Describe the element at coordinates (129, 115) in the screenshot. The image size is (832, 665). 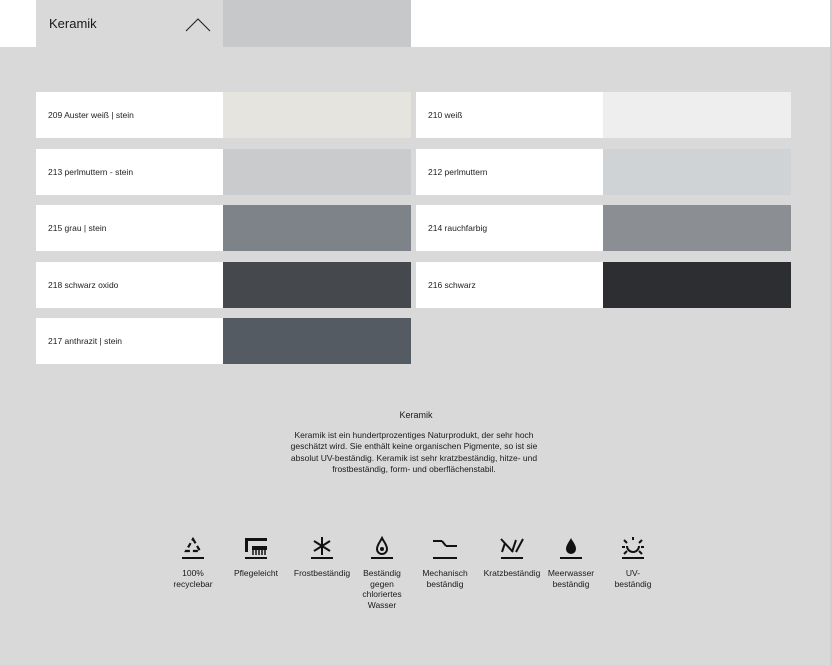
I see `tile-label: 209 Auster weiß | stein` at that location.